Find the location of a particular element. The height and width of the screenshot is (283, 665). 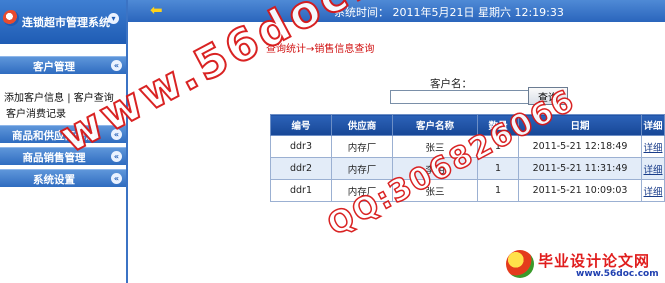

menu-system-settings: 系统设置 « is located at coordinates (63, 178).